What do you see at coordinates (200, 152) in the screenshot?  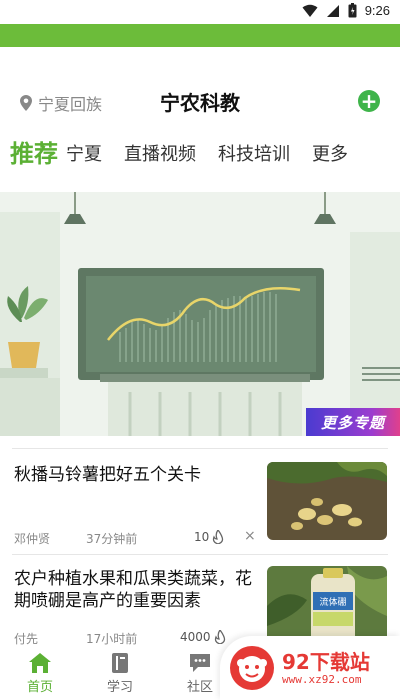 I see `category-tabs: 推荐 宁夏 直播视频 科技培训 更多` at bounding box center [200, 152].